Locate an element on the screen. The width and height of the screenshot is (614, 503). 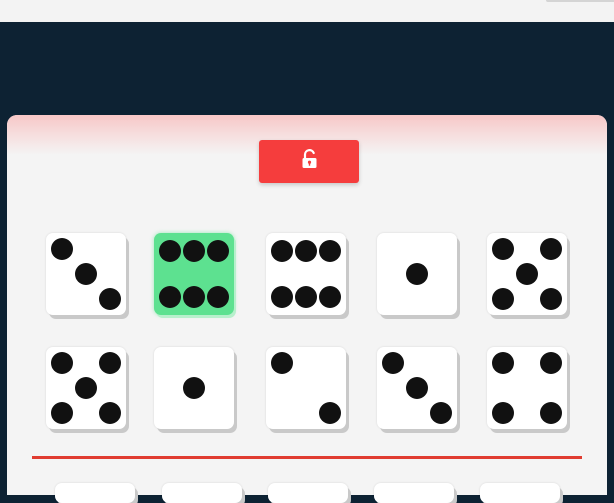
divider-line is located at coordinates (307, 457).